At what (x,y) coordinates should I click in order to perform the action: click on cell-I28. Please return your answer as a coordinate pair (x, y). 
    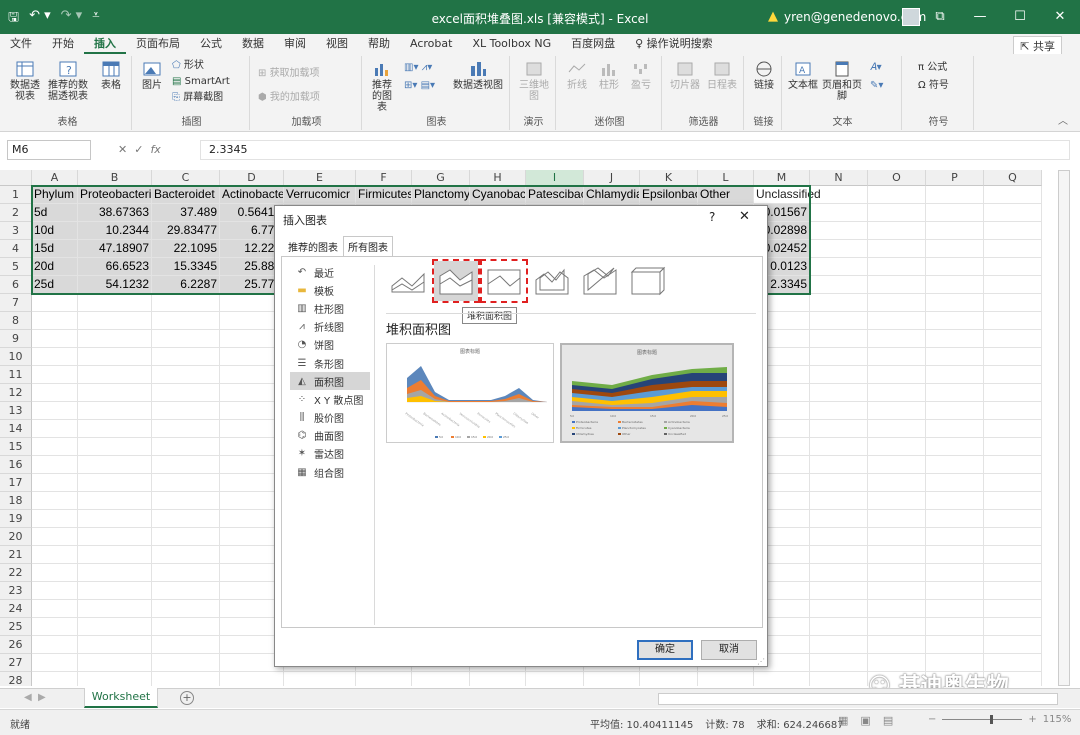
    Looking at the image, I should click on (555, 679).